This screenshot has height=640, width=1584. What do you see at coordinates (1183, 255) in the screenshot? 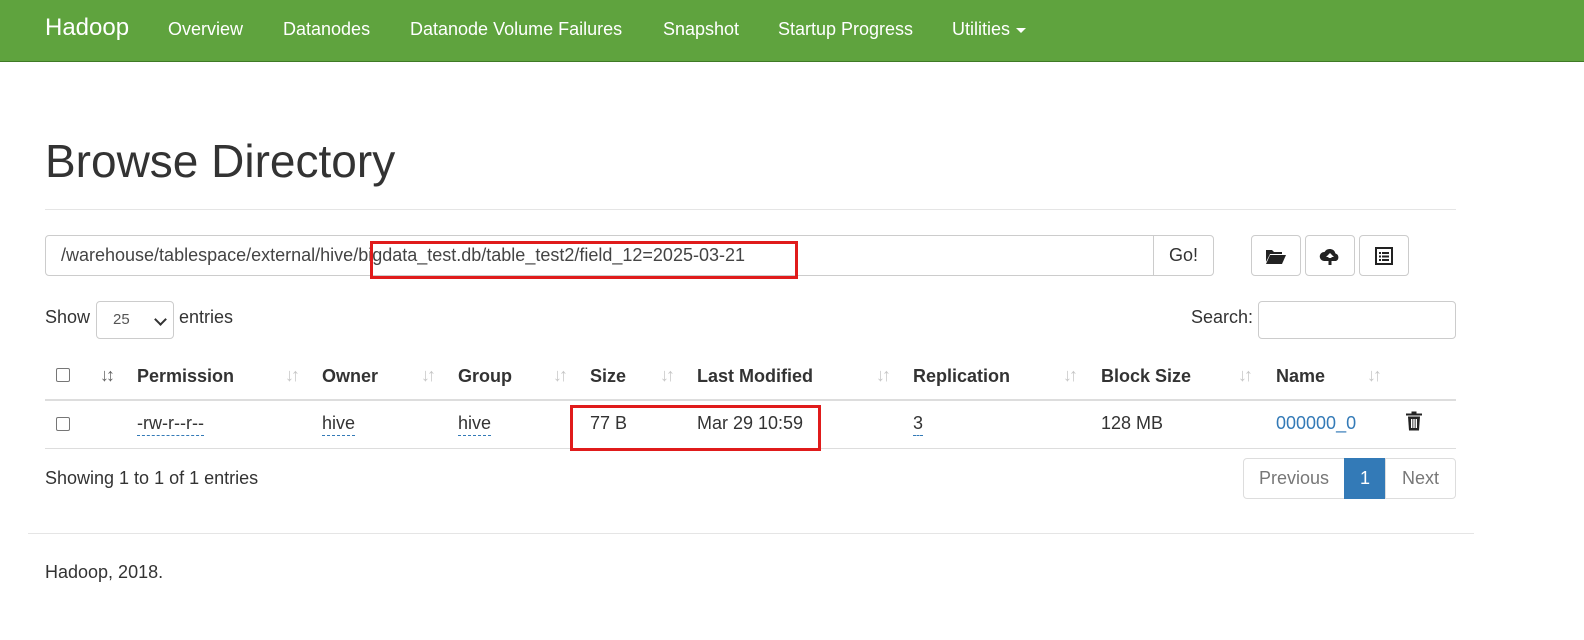
I see `go-button: Go!` at bounding box center [1183, 255].